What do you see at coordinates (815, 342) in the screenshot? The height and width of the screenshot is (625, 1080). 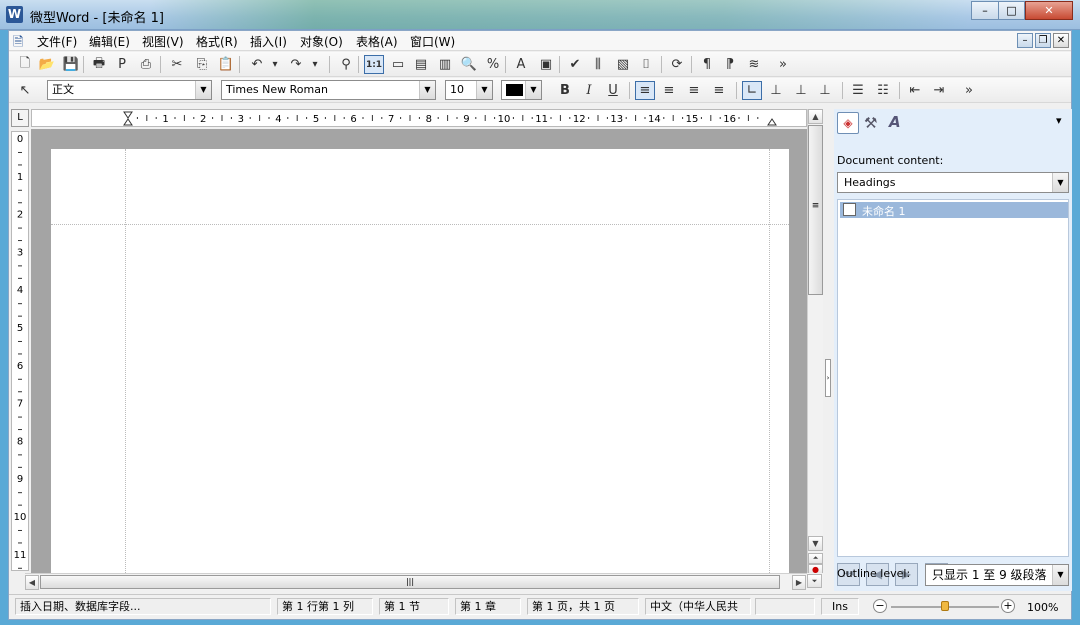 I see `vertical-scrollbar: ▲ ≡ ▼ ⏶ ●` at bounding box center [815, 342].